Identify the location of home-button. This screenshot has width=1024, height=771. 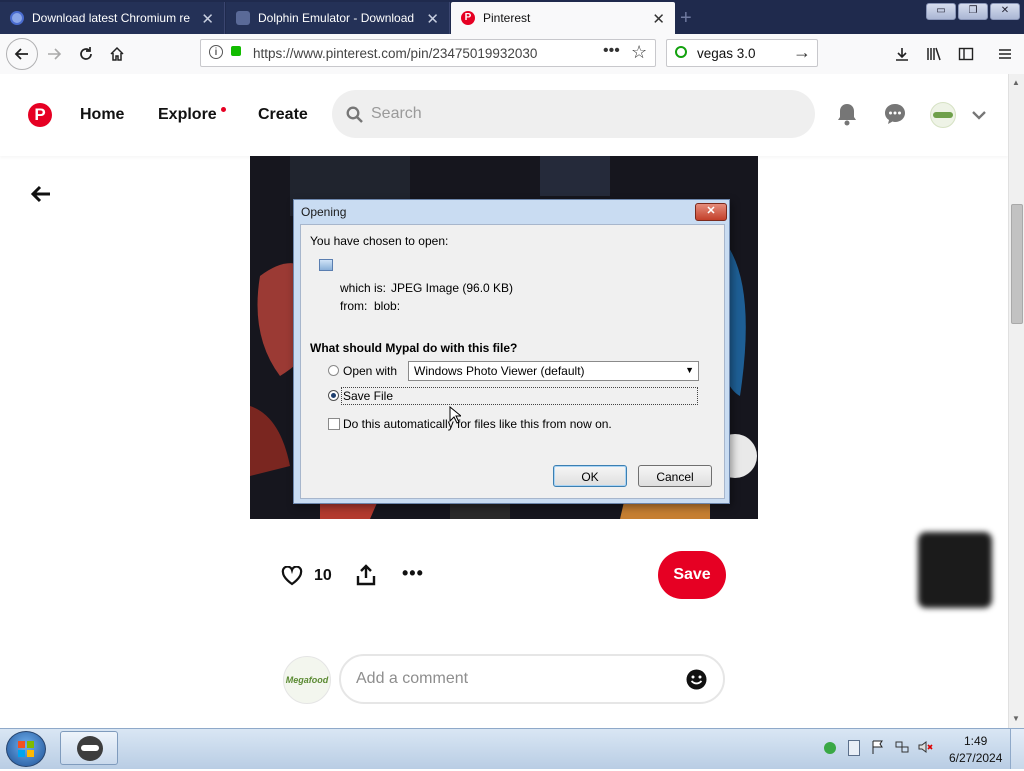
(117, 54).